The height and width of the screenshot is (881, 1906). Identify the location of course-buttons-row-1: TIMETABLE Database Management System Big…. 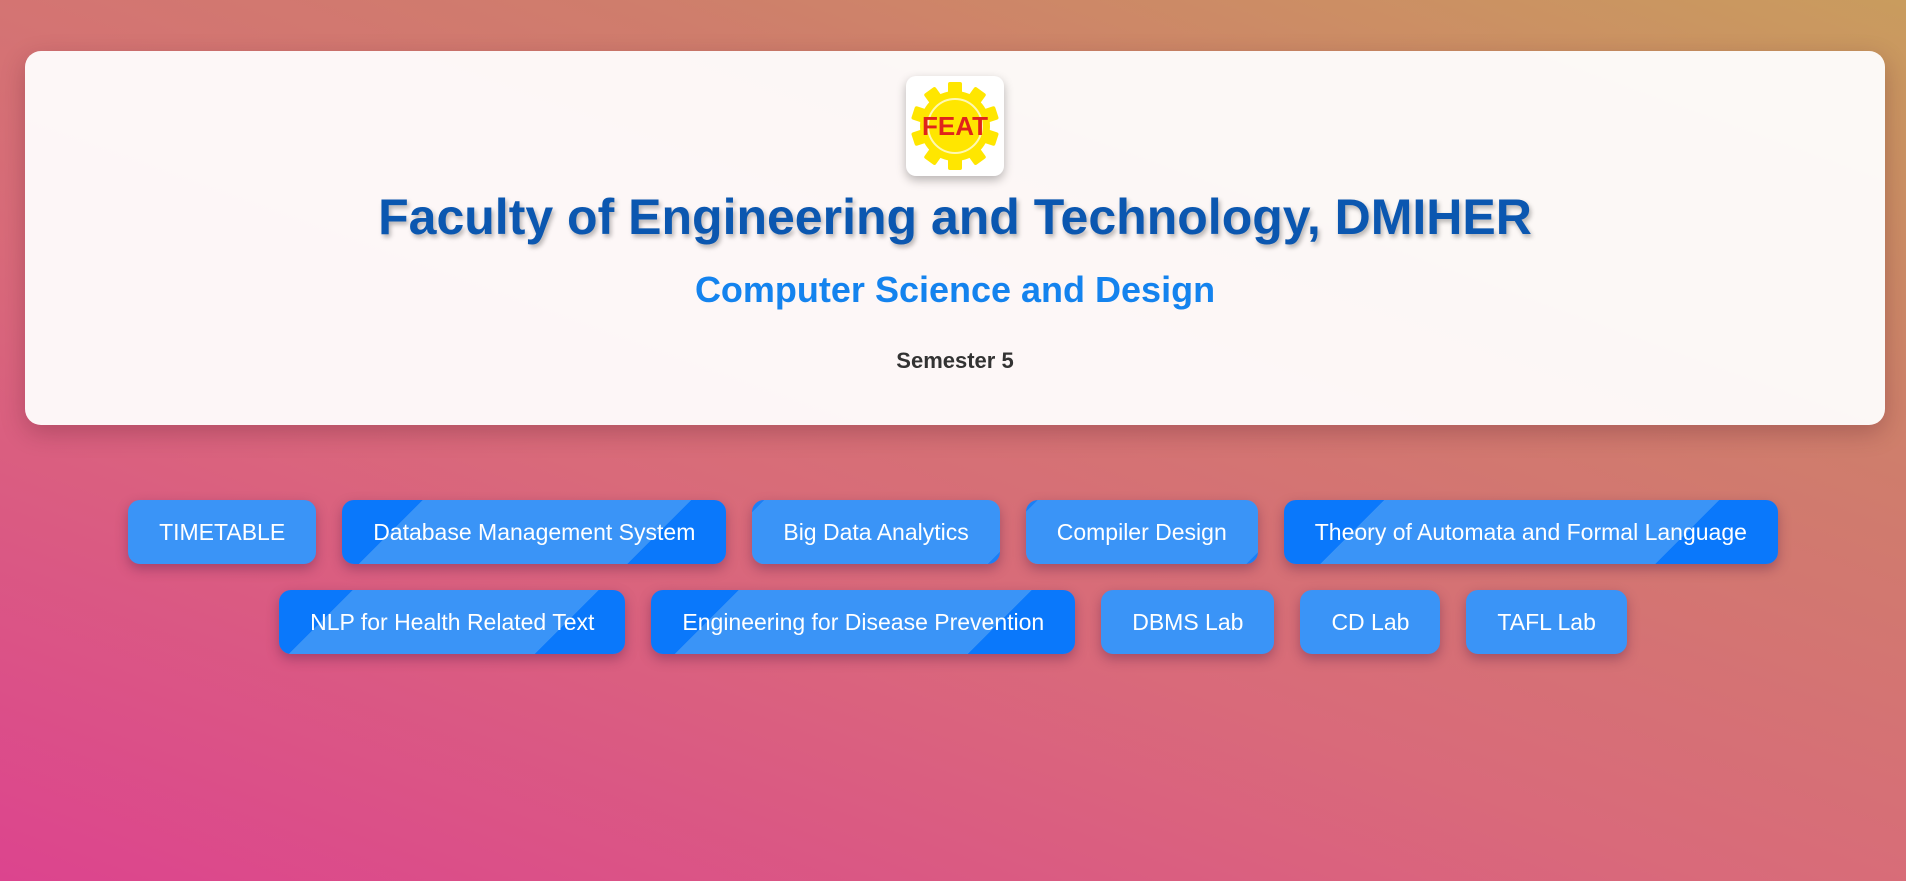
(953, 532).